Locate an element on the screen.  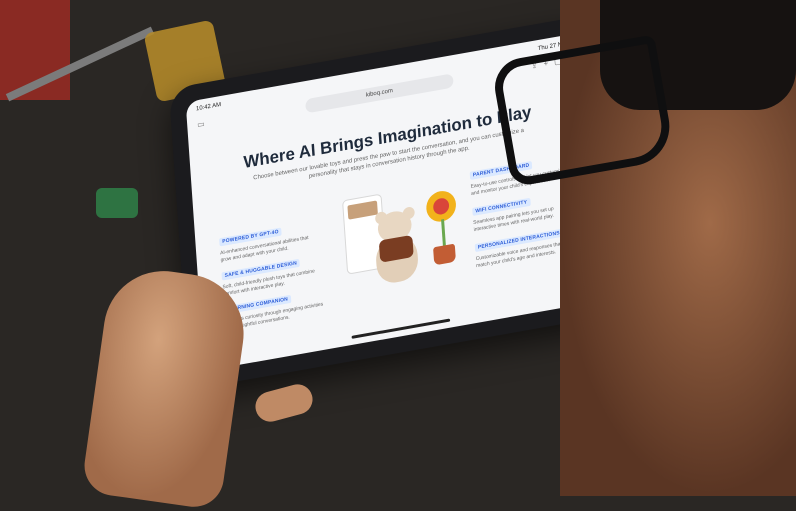
product-image is located at coordinates (404, 240).